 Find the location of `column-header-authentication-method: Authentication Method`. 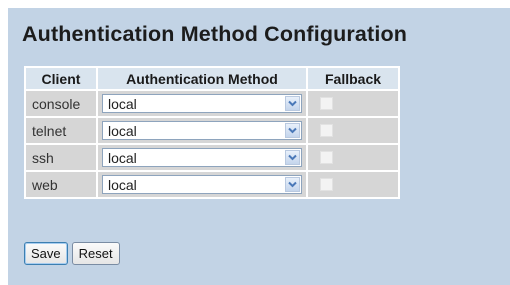

column-header-authentication-method: Authentication Method is located at coordinates (202, 78).